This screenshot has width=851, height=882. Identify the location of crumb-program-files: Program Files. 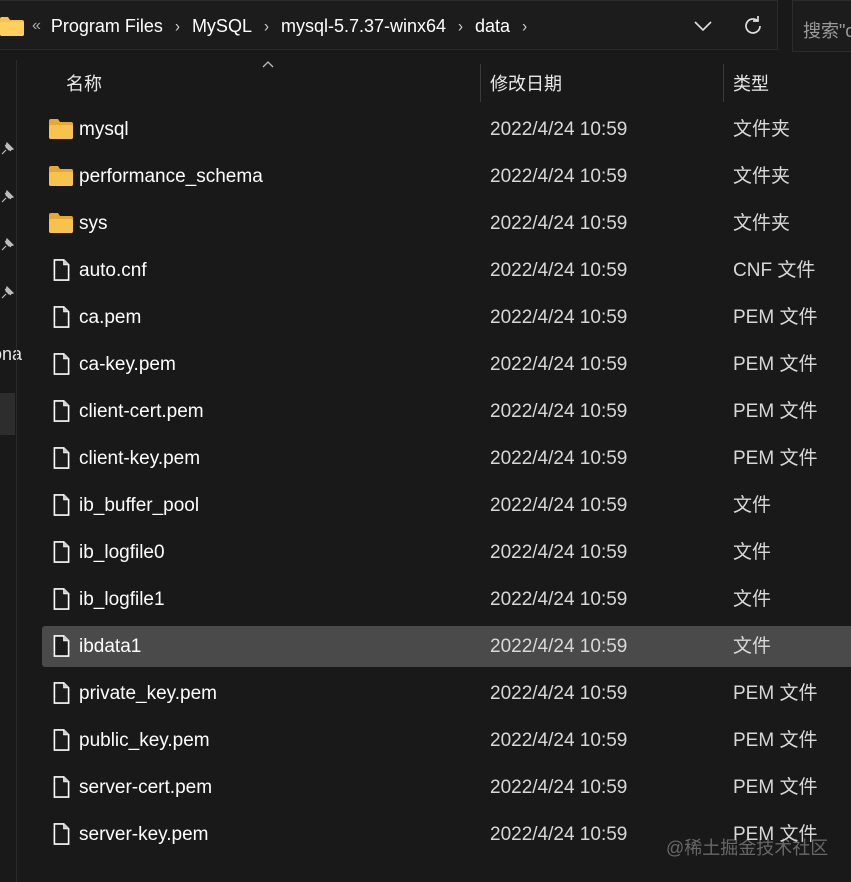
(107, 26).